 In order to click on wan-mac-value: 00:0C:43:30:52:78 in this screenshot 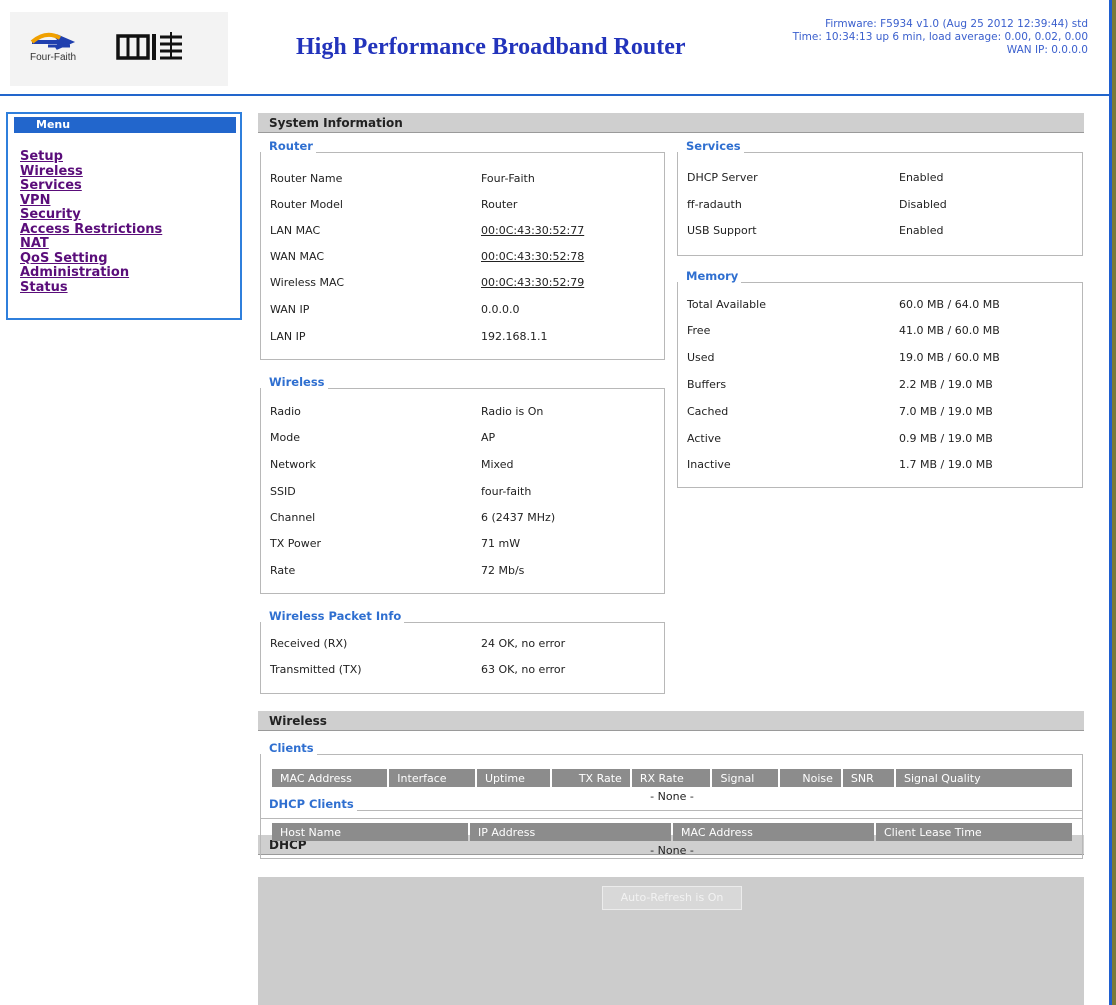, I will do `click(532, 257)`.